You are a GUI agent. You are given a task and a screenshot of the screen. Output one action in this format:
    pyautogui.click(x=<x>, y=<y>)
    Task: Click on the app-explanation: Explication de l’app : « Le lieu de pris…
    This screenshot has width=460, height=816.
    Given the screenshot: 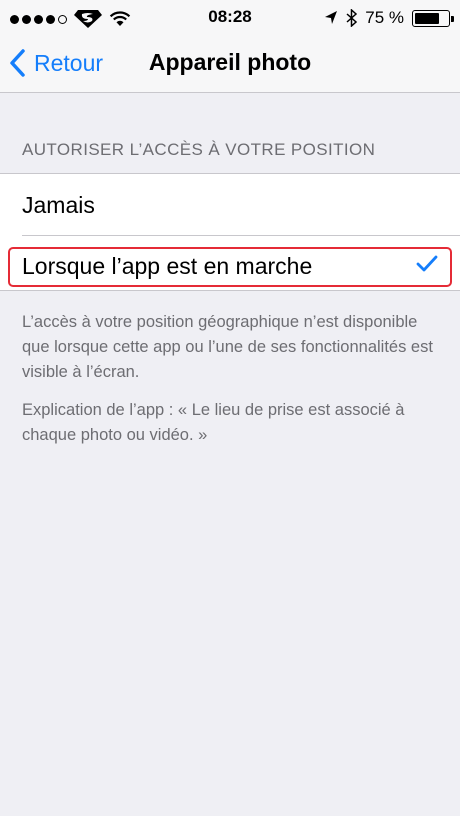 What is the action you would take?
    pyautogui.click(x=213, y=422)
    